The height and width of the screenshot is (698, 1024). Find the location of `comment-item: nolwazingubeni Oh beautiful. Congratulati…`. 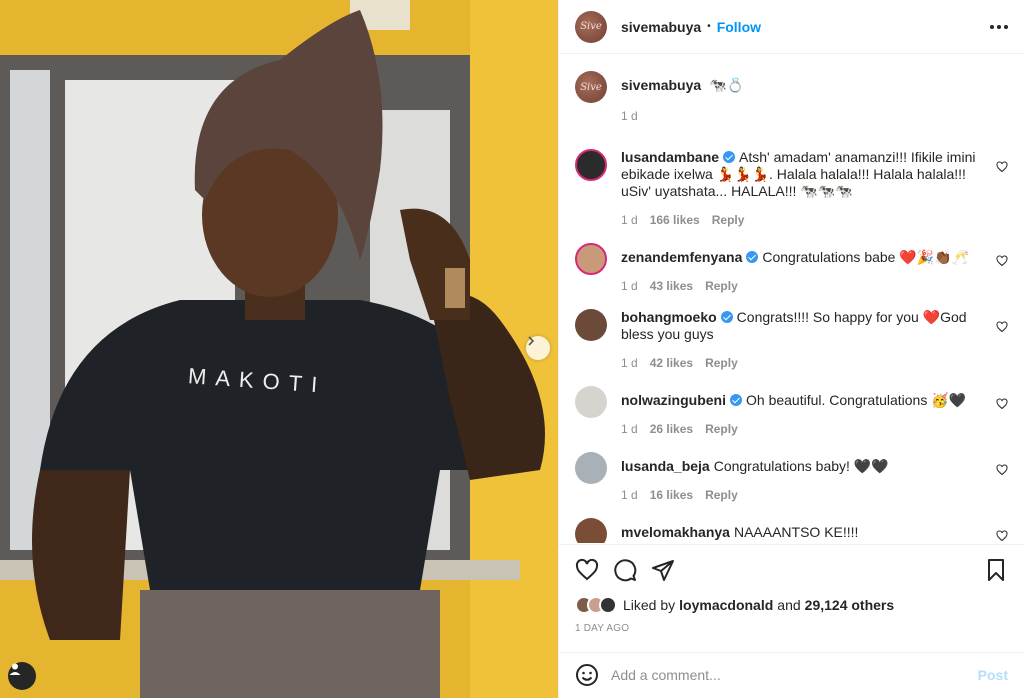

comment-item: nolwazingubeni Oh beautiful. Congratulati… is located at coordinates (791, 412).